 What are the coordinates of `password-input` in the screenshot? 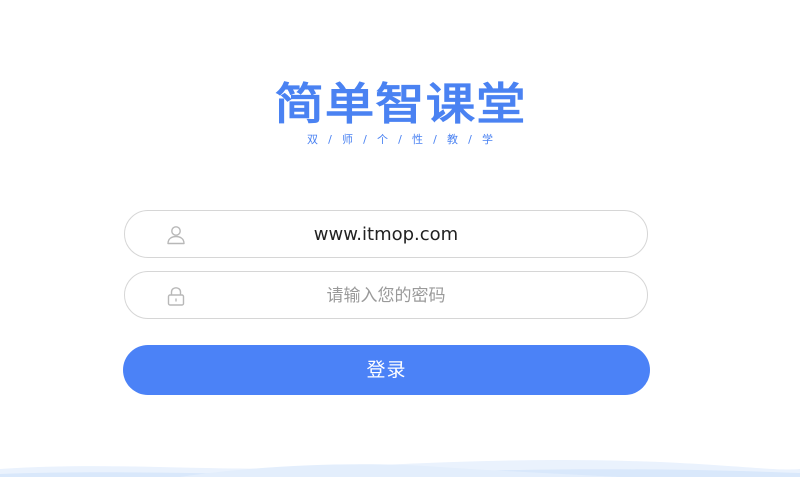 It's located at (386, 296).